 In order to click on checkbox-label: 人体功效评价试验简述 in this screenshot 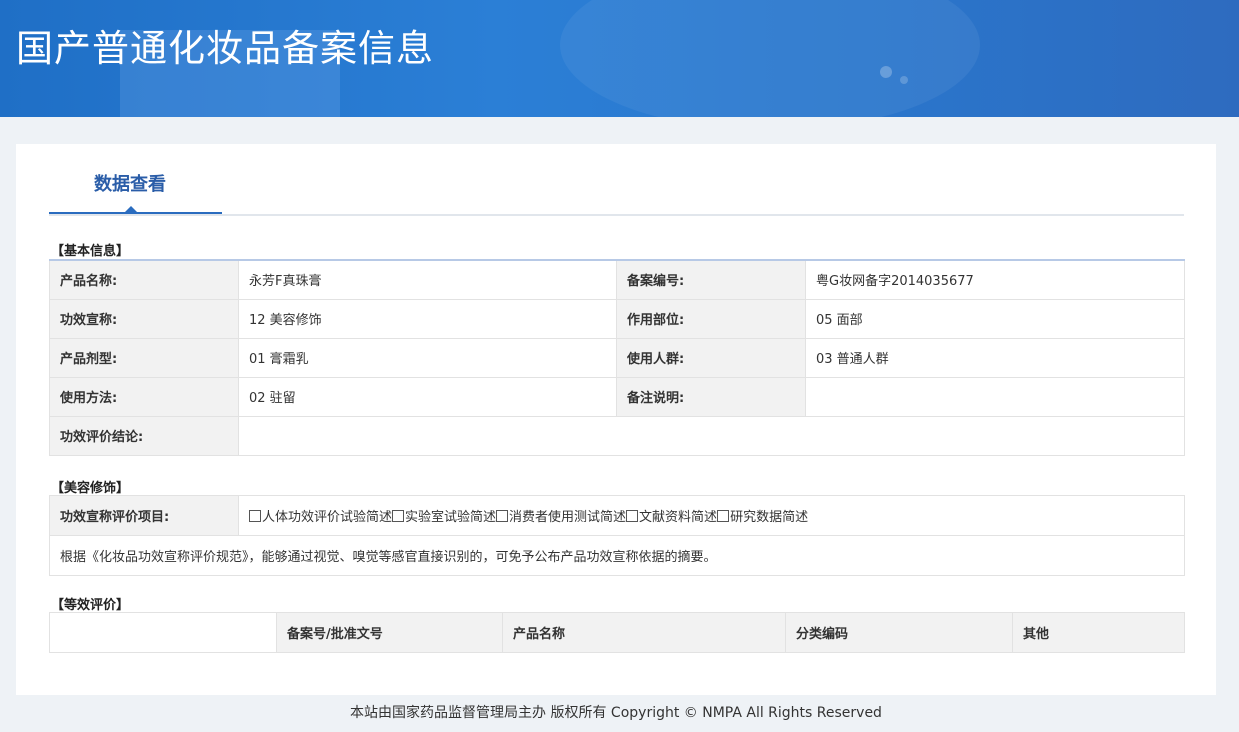, I will do `click(327, 517)`.